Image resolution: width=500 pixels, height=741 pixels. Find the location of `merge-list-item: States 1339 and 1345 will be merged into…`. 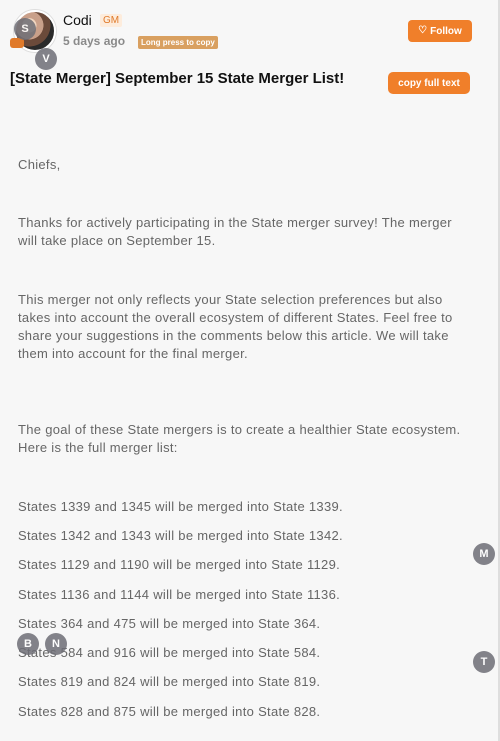

merge-list-item: States 1339 and 1345 will be merged into… is located at coordinates (180, 506).